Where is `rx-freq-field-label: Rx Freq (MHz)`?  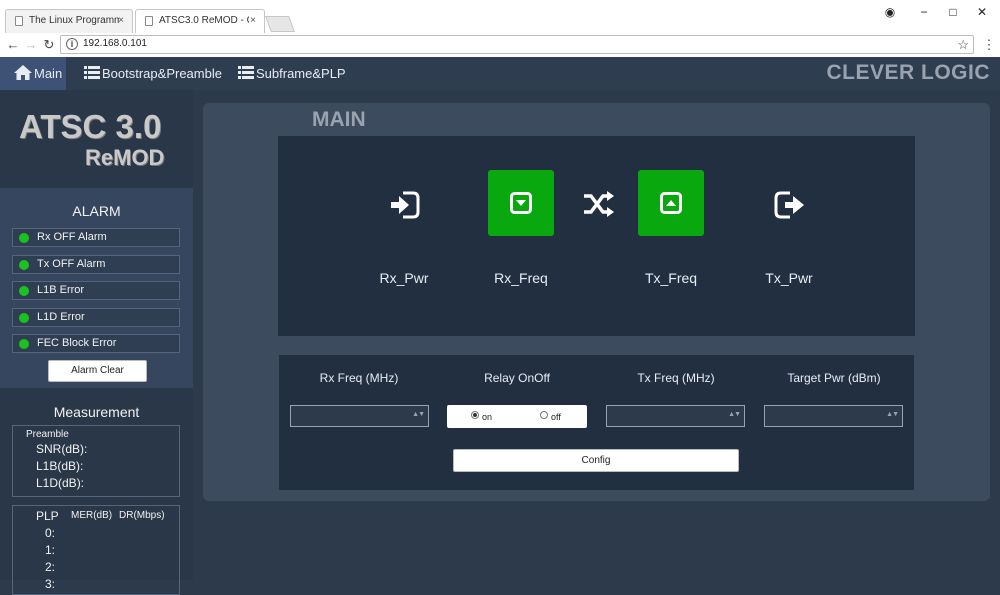 rx-freq-field-label: Rx Freq (MHz) is located at coordinates (359, 378).